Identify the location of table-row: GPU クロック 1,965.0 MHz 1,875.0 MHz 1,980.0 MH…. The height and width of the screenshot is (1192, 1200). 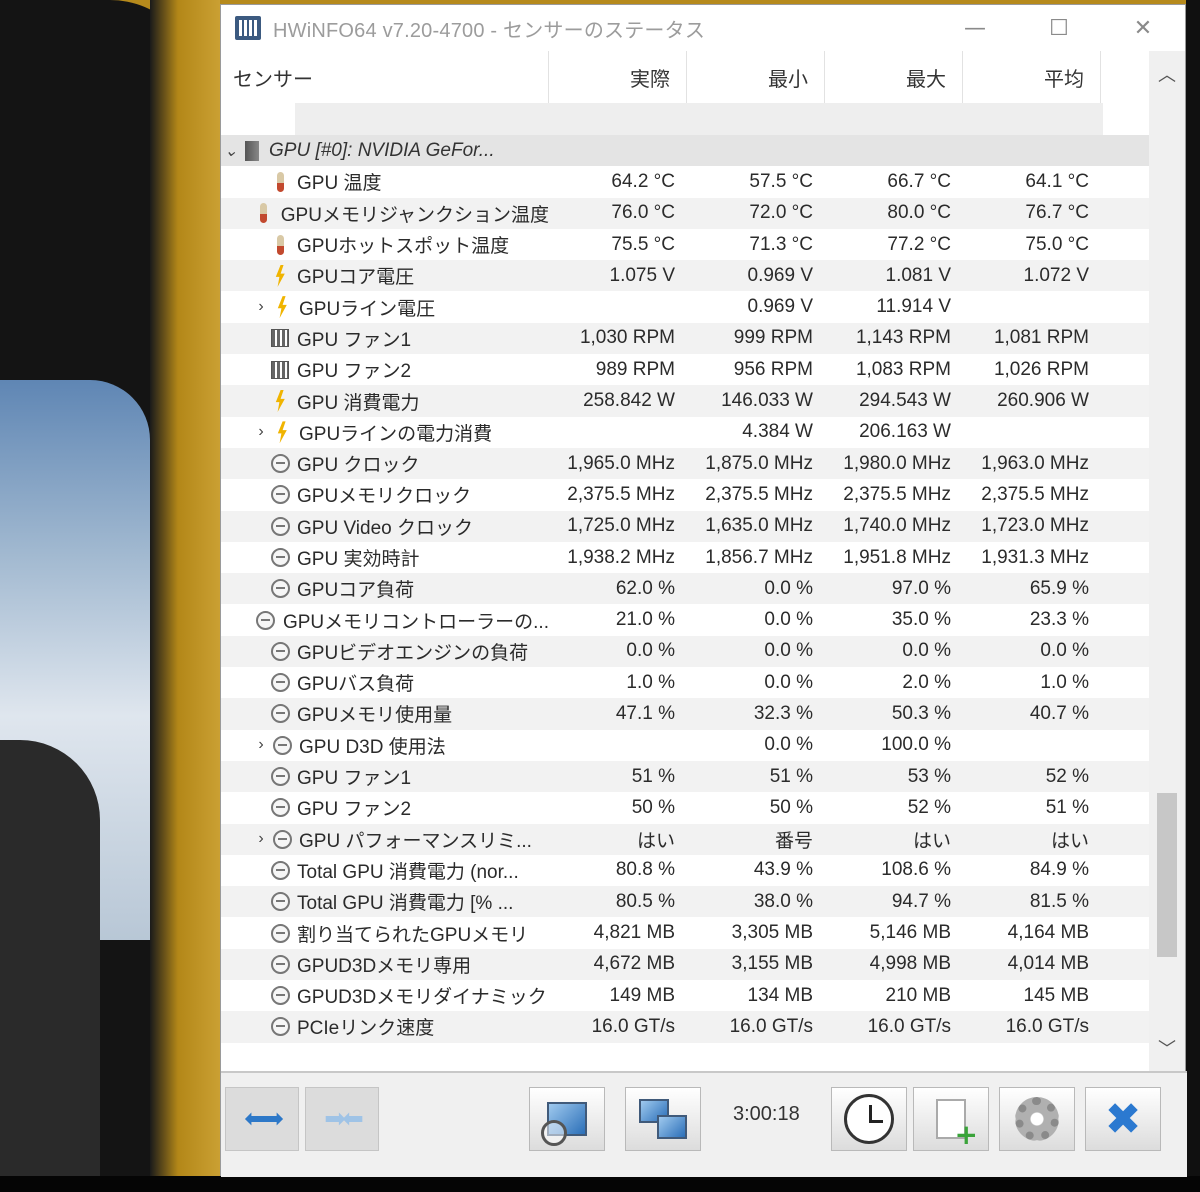
(686, 463).